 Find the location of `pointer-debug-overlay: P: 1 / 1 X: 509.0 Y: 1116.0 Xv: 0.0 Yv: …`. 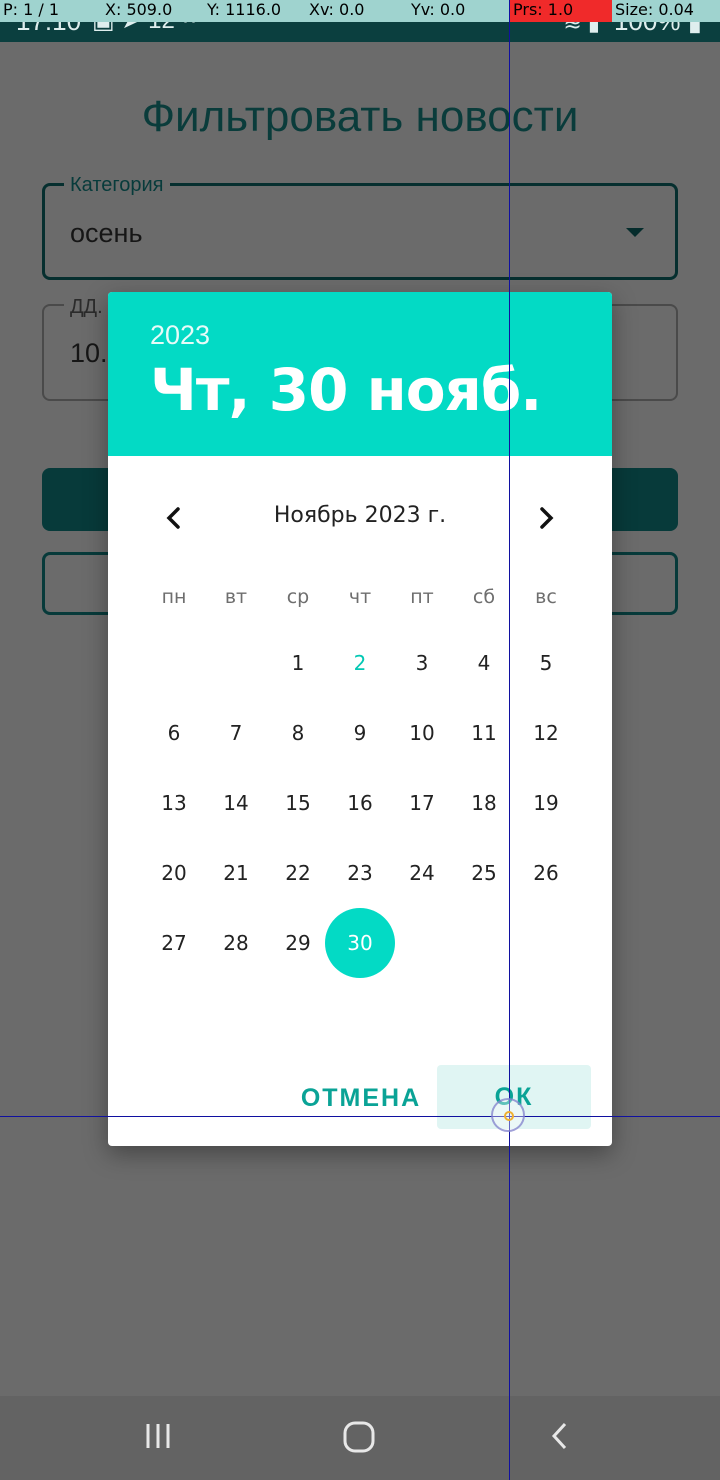

pointer-debug-overlay: P: 1 / 1 X: 509.0 Y: 1116.0 Xv: 0.0 Yv: … is located at coordinates (360, 11).